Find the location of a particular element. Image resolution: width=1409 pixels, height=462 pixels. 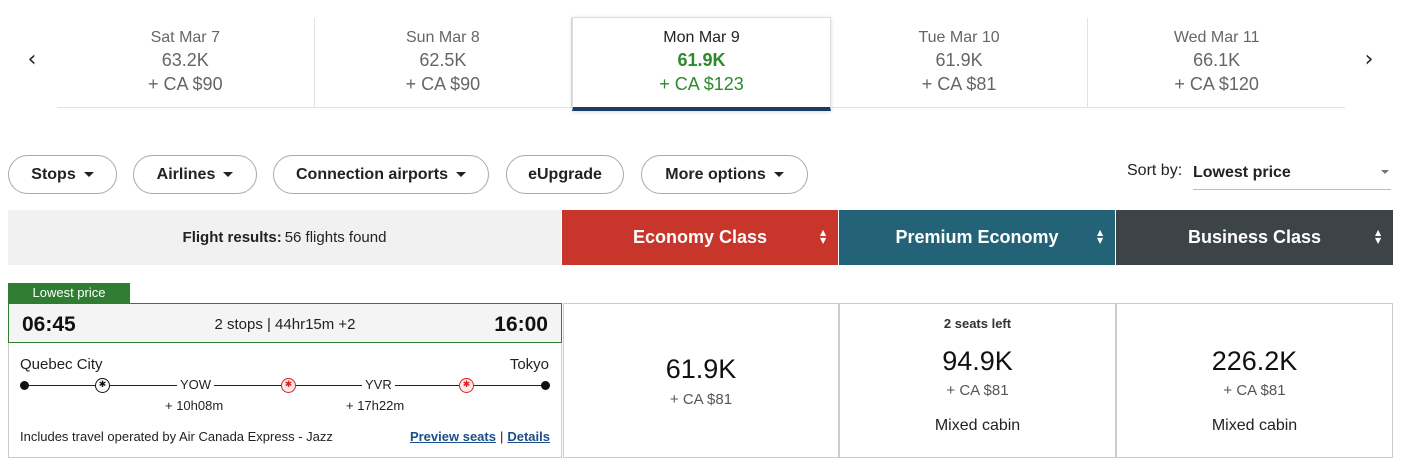

preview-seats-link: Preview seats is located at coordinates (453, 436).